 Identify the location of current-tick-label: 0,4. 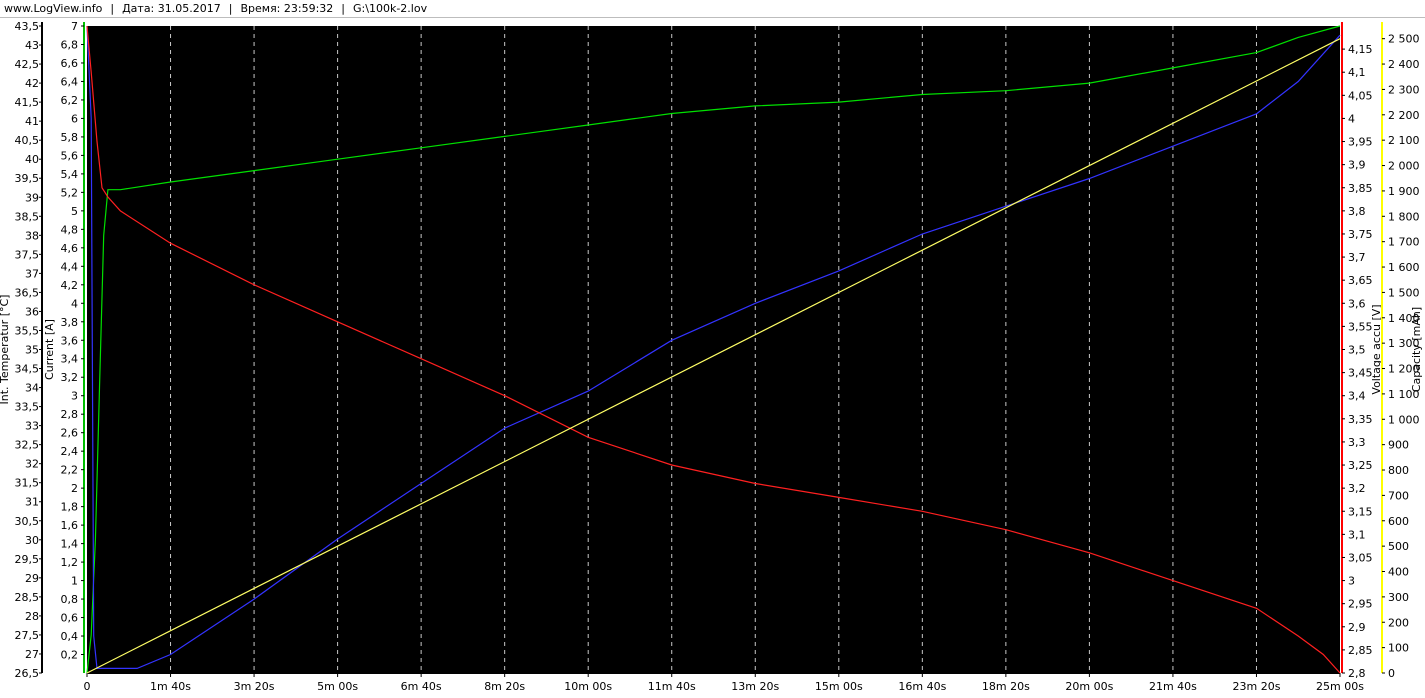
(70, 636).